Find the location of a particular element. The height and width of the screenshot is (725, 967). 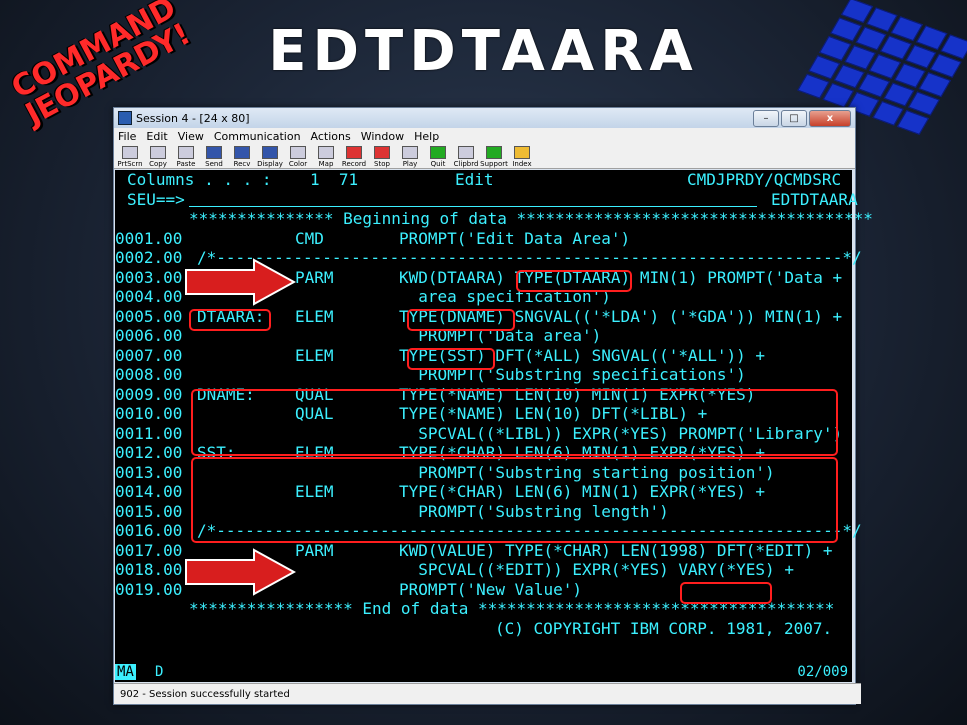

maximize-button: □ is located at coordinates (794, 118).